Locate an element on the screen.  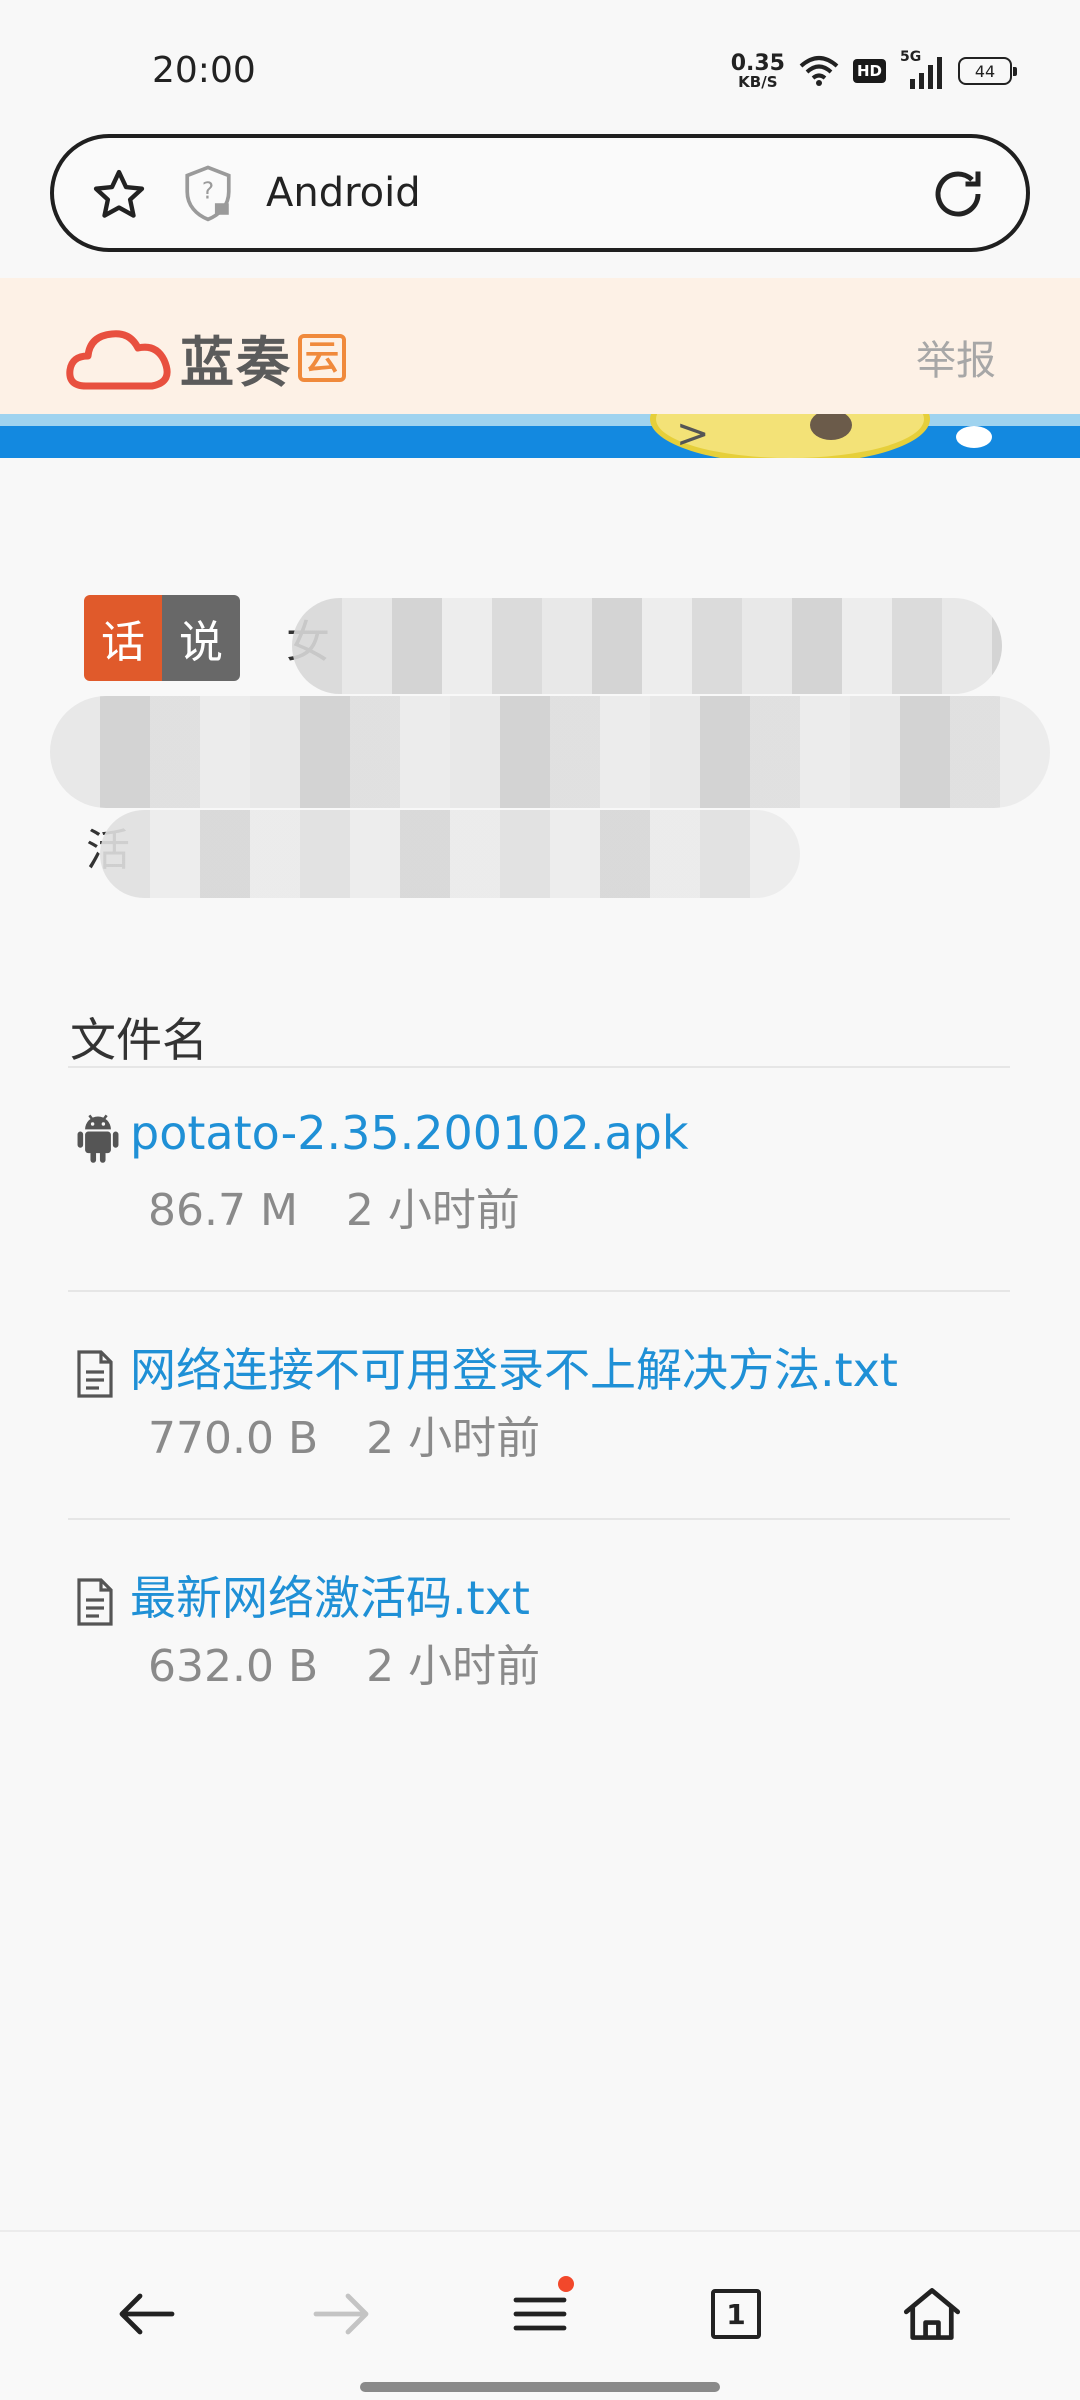
cloud-logo-icon is located at coordinates (118, 359).